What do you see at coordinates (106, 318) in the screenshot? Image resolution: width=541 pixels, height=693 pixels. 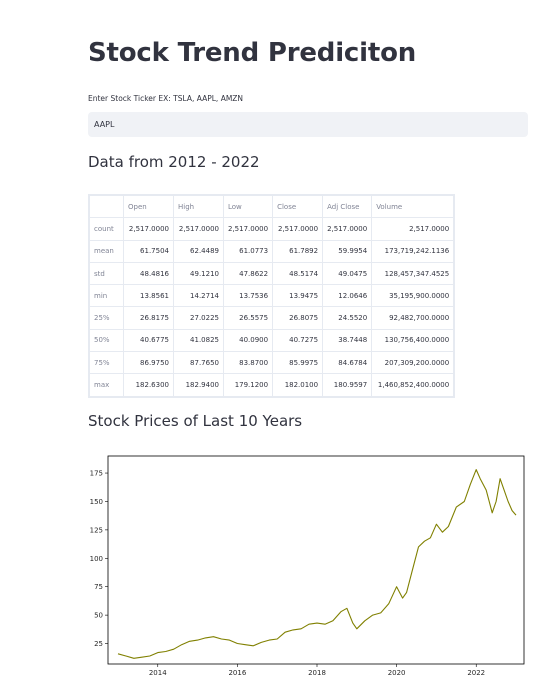 I see `row-label: 25%` at bounding box center [106, 318].